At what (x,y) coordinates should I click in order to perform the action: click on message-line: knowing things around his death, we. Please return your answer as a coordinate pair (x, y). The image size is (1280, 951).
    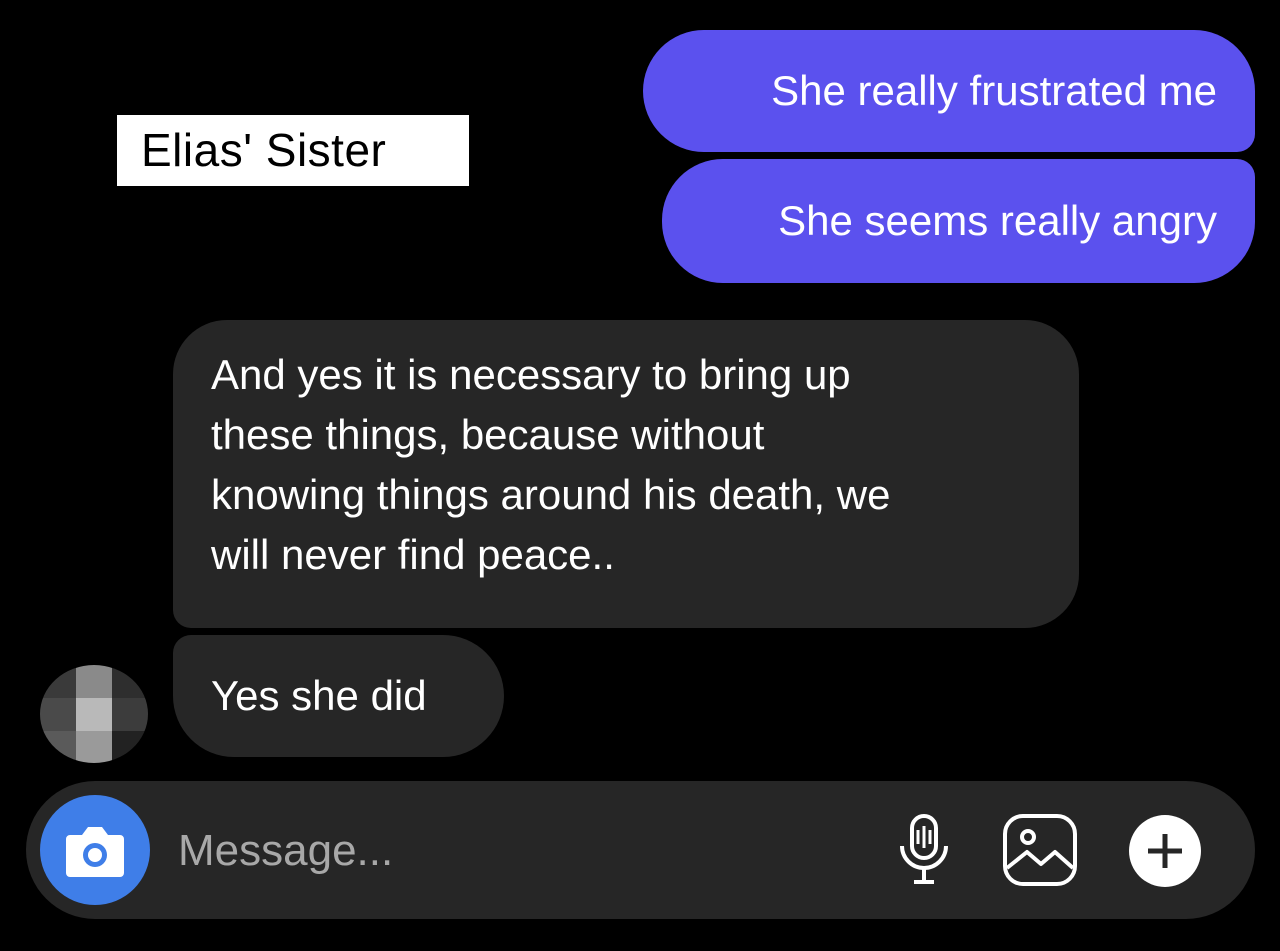
    Looking at the image, I should click on (551, 494).